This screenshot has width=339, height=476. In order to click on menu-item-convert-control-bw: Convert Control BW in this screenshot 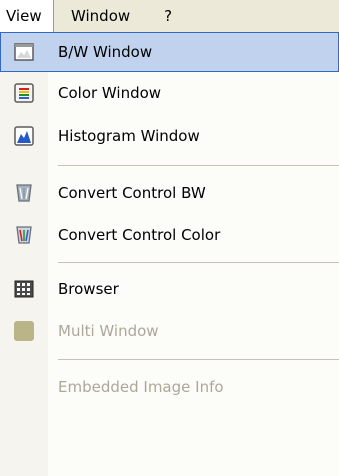, I will do `click(169, 193)`.